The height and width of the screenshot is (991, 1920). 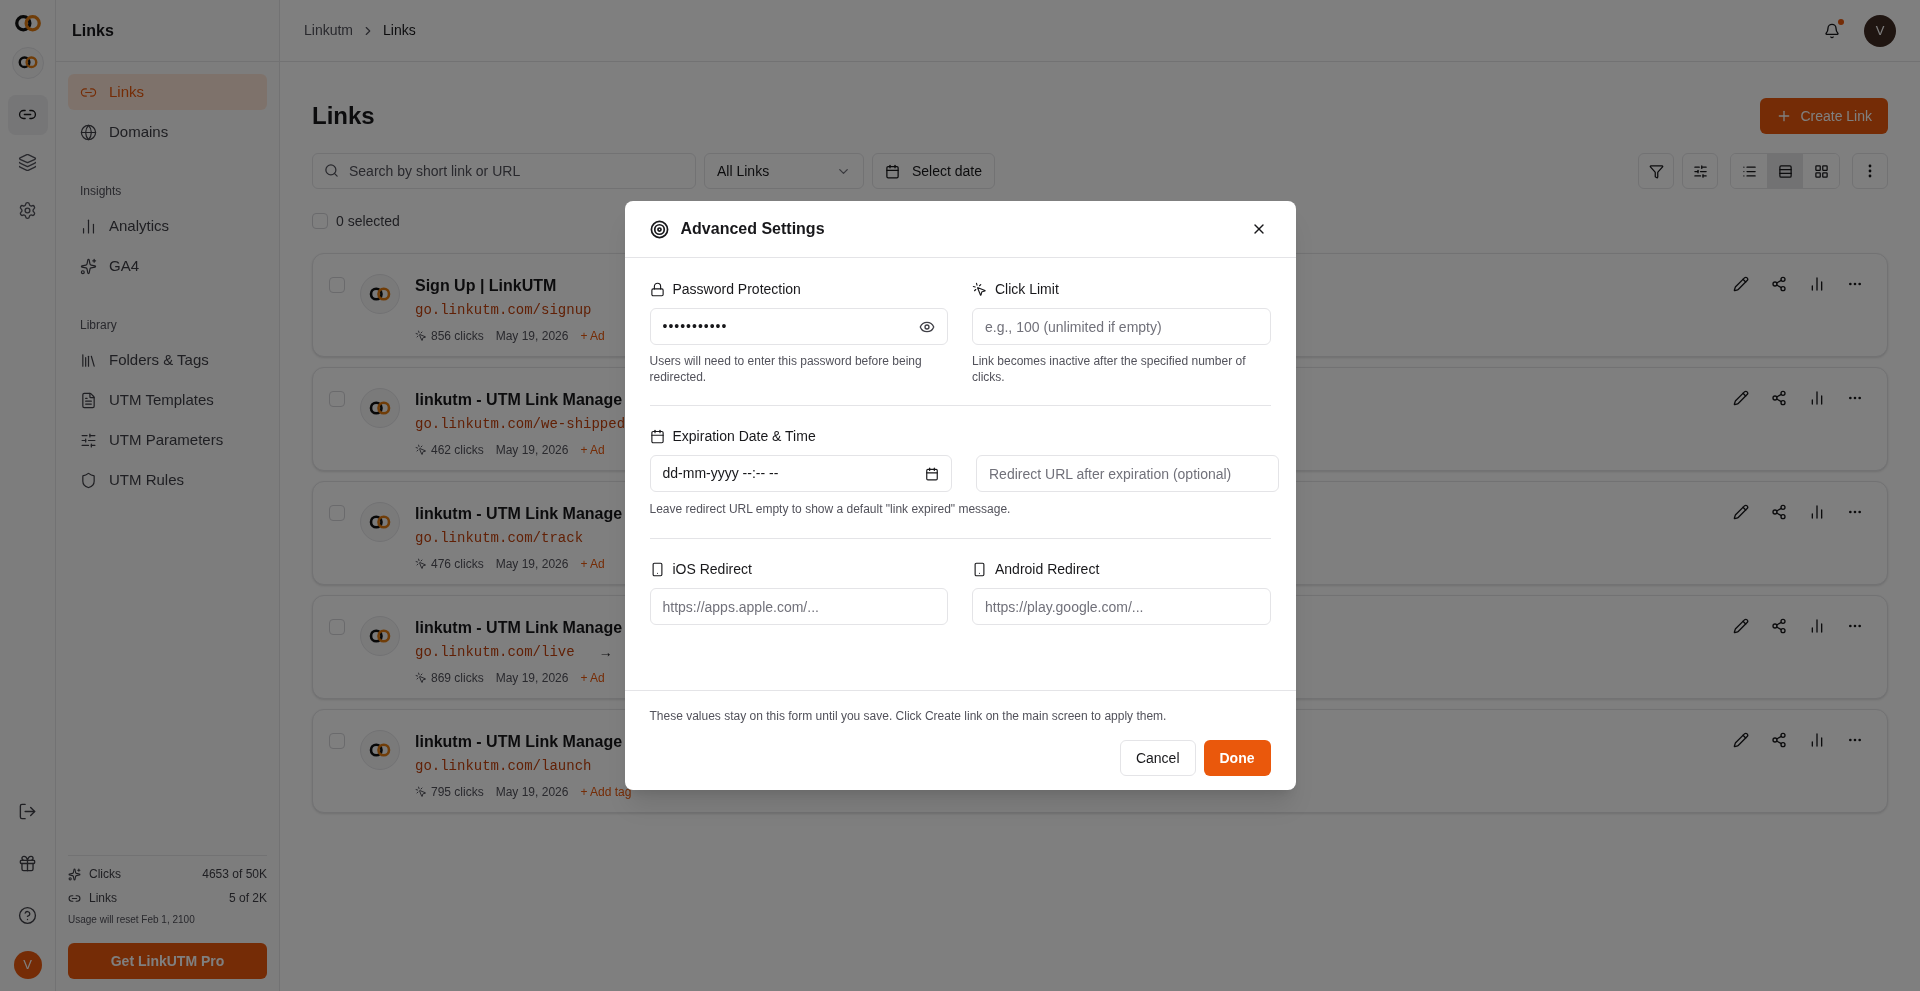 I want to click on link-date: May 19, 2026, so click(x=532, y=792).